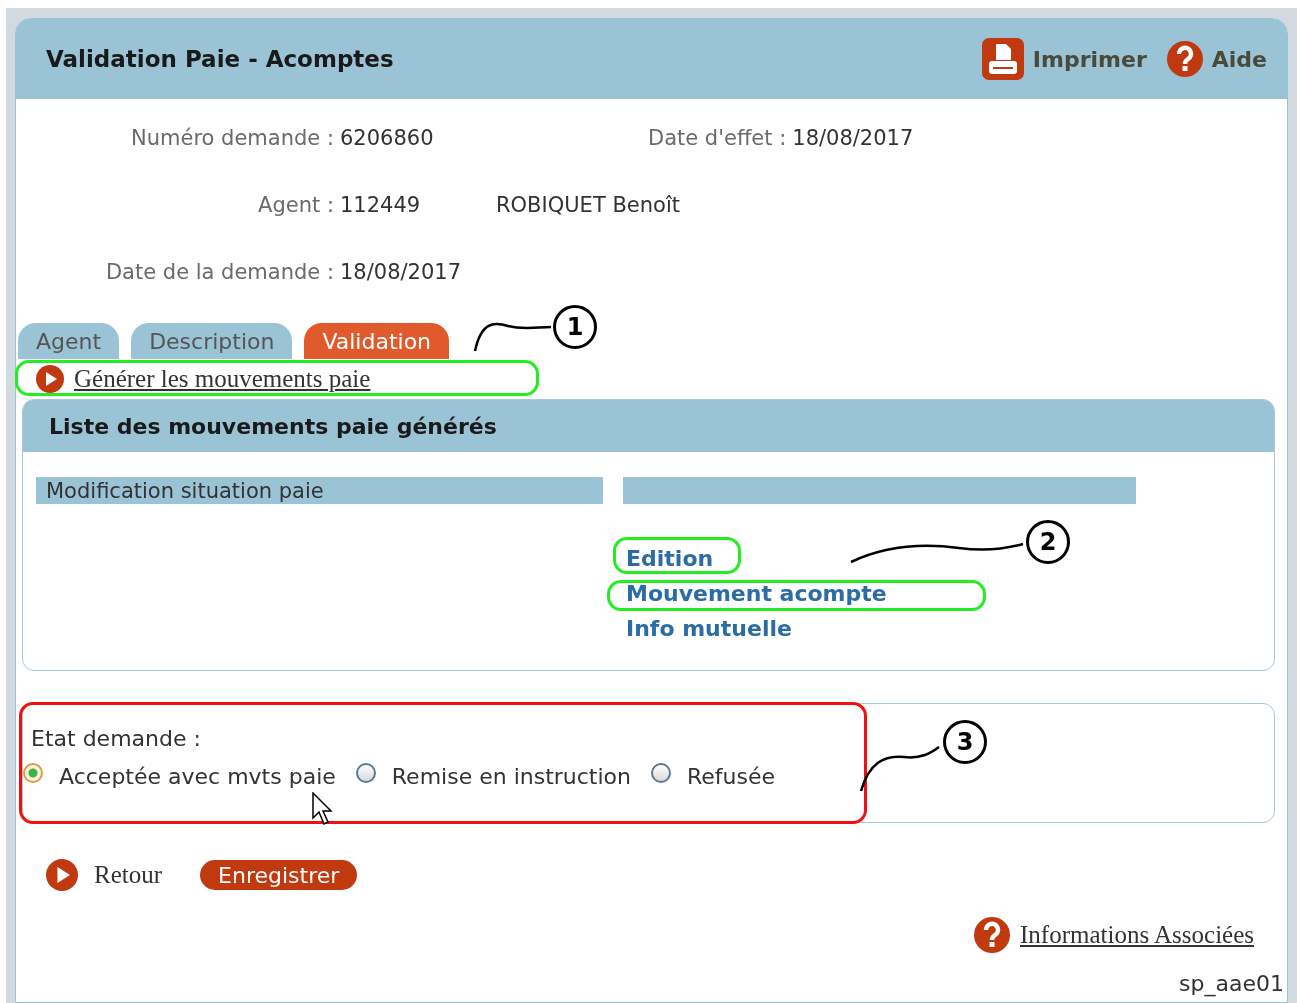  I want to click on state-label: Etat demande :, so click(116, 738).